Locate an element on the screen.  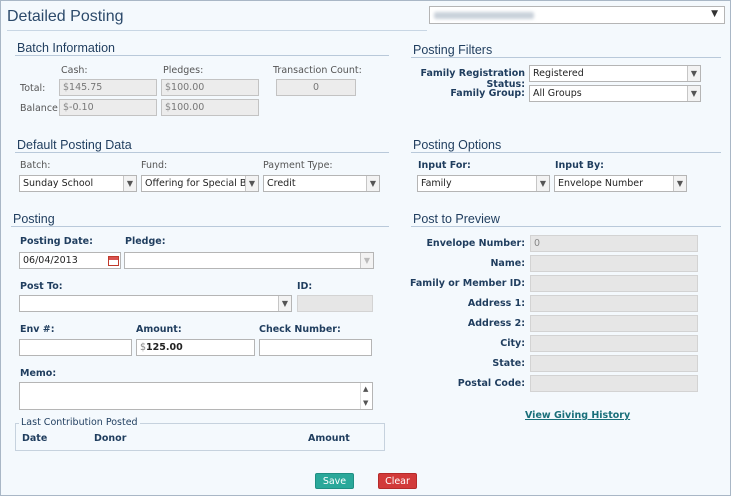
input-by-select: Envelope Number ▼ is located at coordinates (620, 183).